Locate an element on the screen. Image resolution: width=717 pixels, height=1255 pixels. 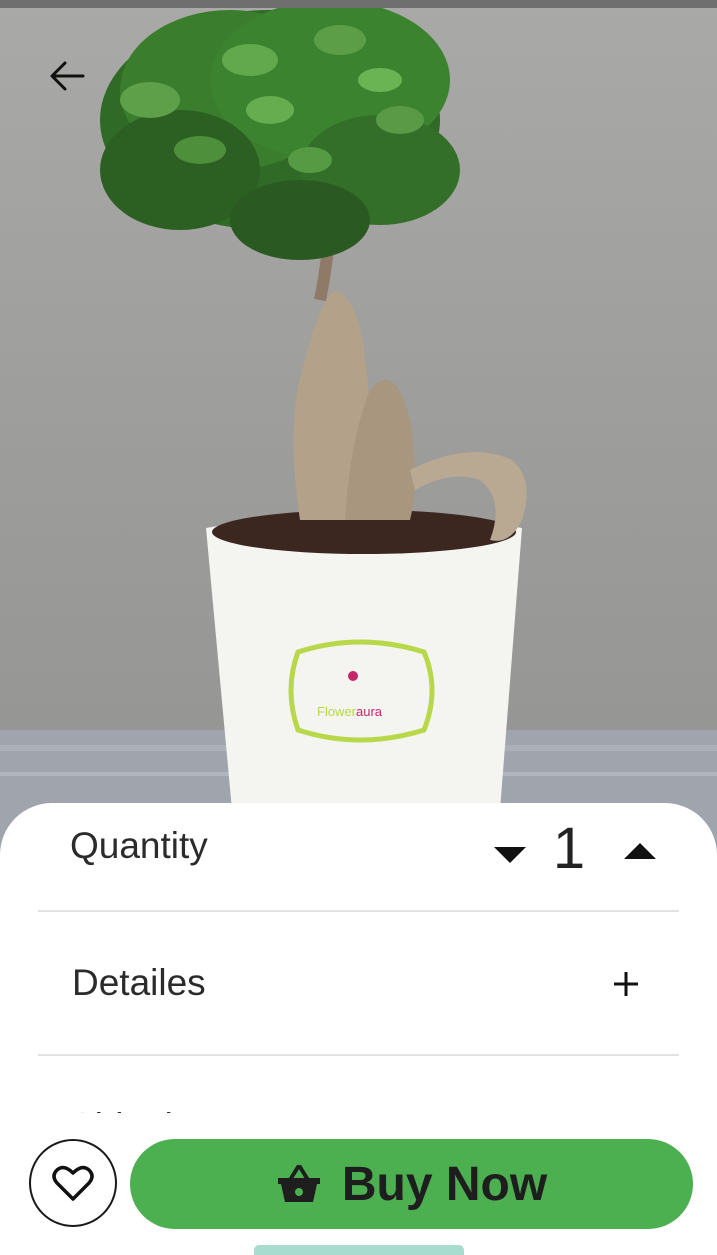
bottom-handle is located at coordinates (359, 1250).